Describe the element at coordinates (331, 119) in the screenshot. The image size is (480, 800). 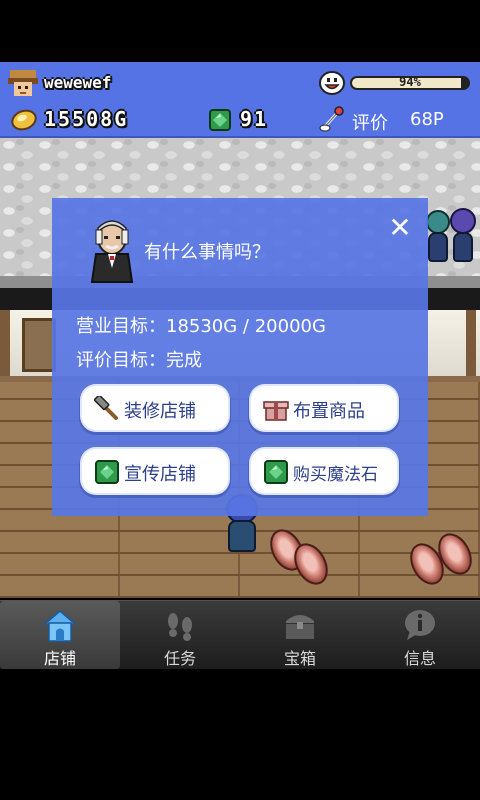
I see `rating-pen-icon` at that location.